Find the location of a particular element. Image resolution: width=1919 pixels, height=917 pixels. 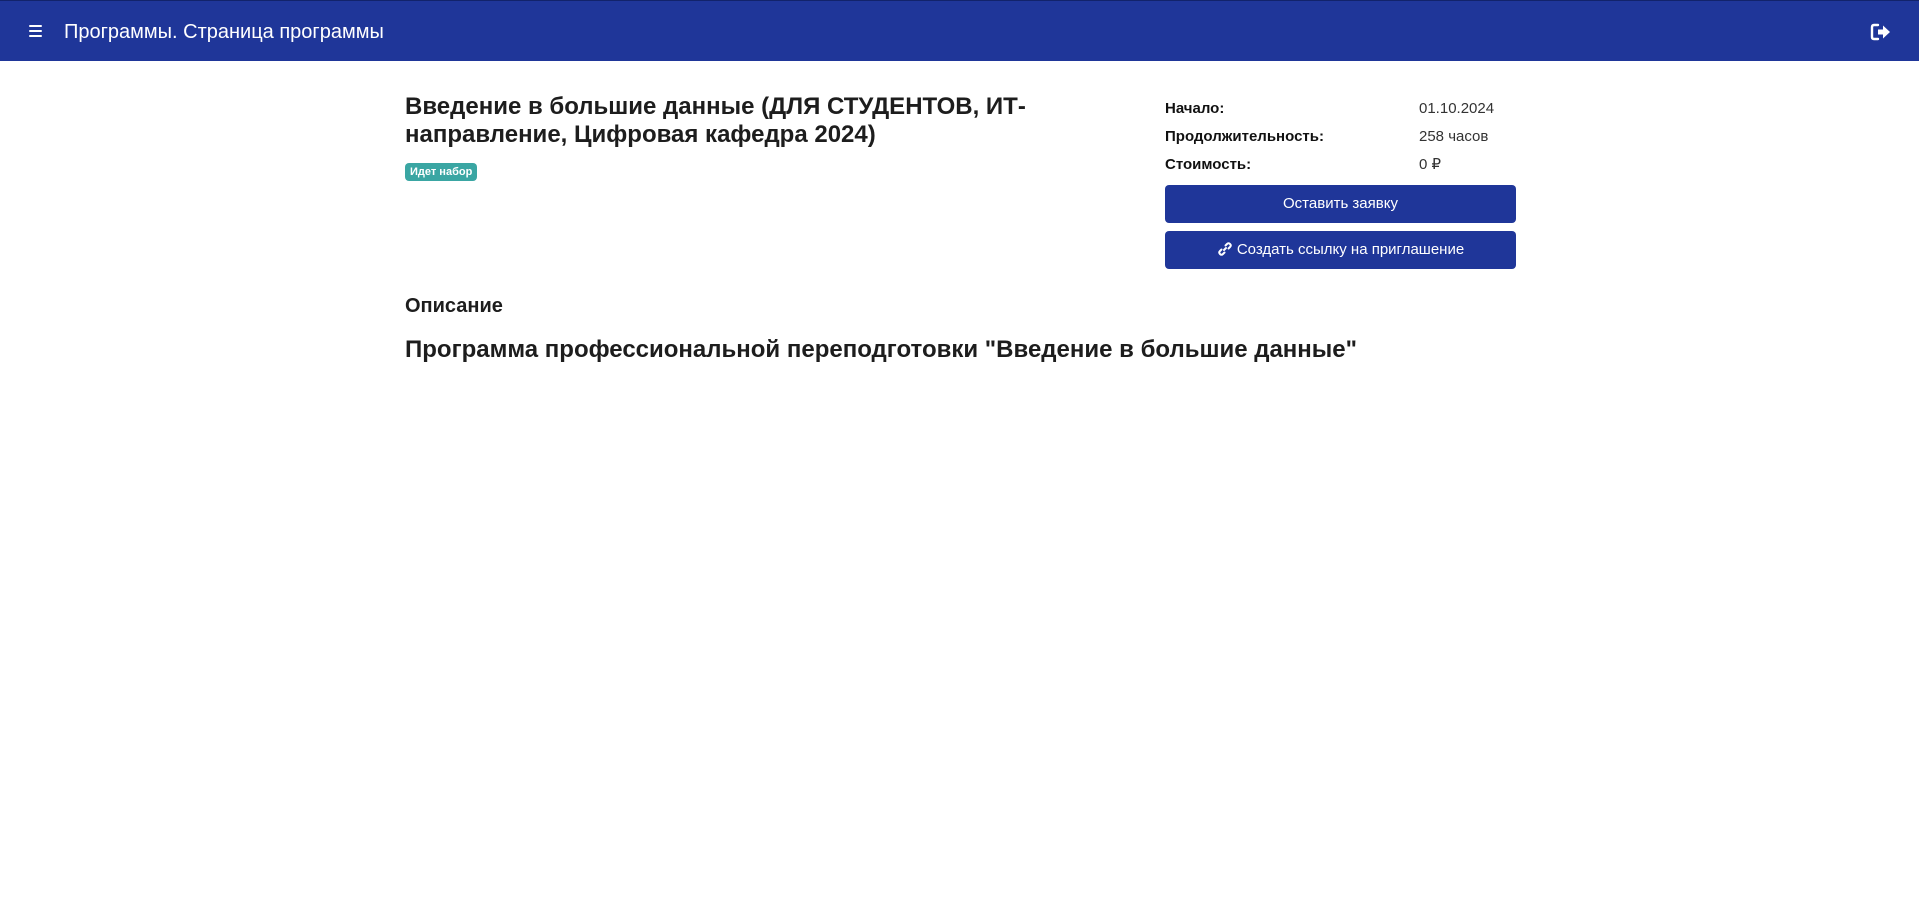

apply-button: Оставить заявку is located at coordinates (1340, 204).